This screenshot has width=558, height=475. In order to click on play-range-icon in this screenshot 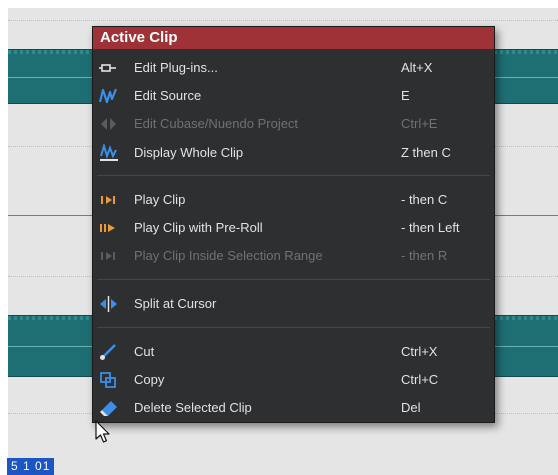, I will do `click(109, 256)`.